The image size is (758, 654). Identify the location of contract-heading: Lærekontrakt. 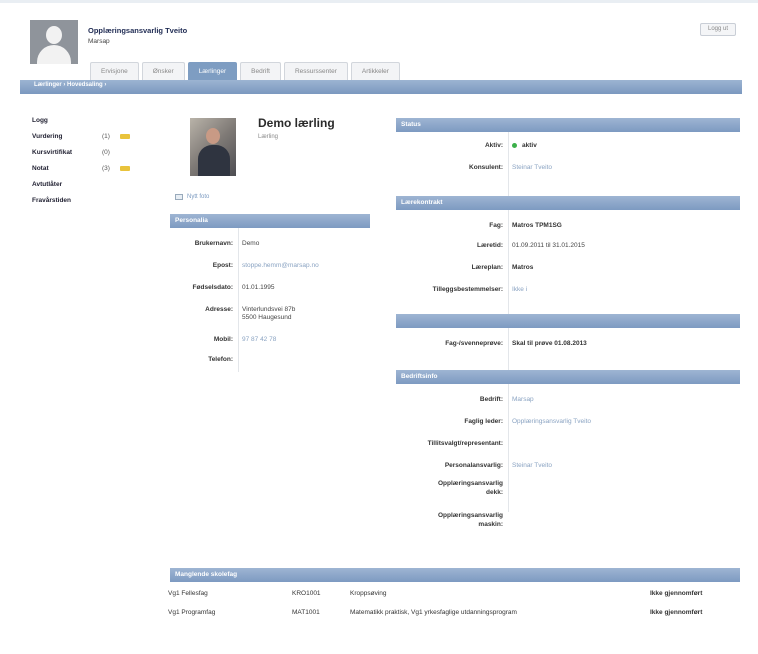
(568, 203).